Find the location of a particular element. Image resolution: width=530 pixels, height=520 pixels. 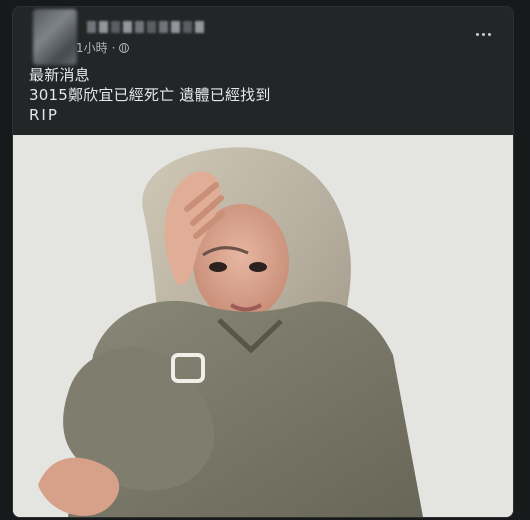

right-eye is located at coordinates (258, 267).